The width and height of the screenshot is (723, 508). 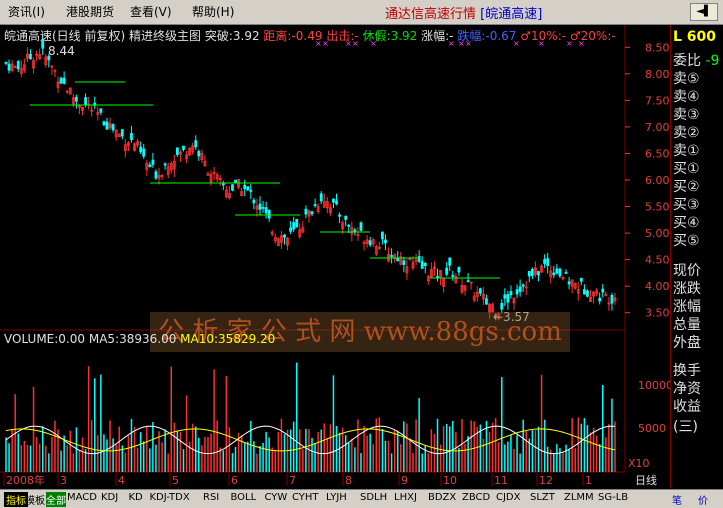 I want to click on quote-field: 卖⑤, so click(x=686, y=79).